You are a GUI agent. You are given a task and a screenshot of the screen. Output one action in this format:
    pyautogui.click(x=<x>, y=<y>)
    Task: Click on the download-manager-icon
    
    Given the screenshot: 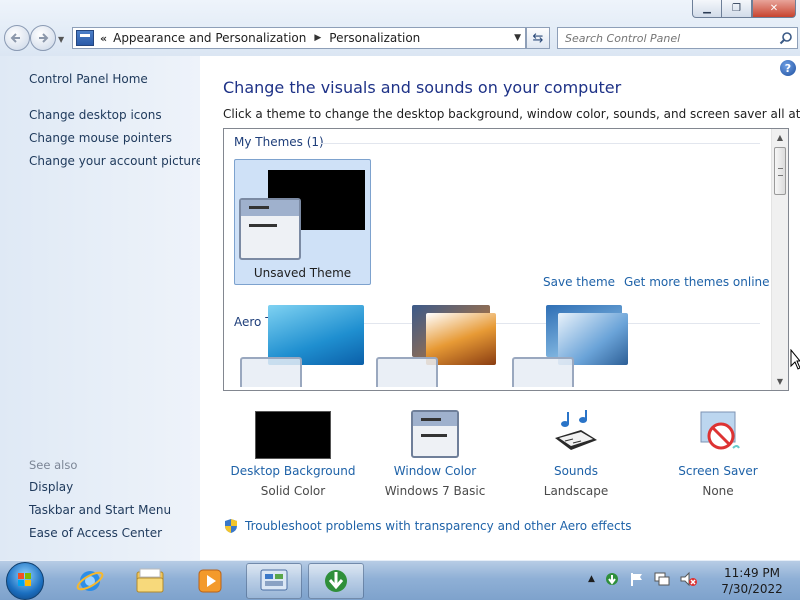 What is the action you would take?
    pyautogui.click(x=336, y=581)
    